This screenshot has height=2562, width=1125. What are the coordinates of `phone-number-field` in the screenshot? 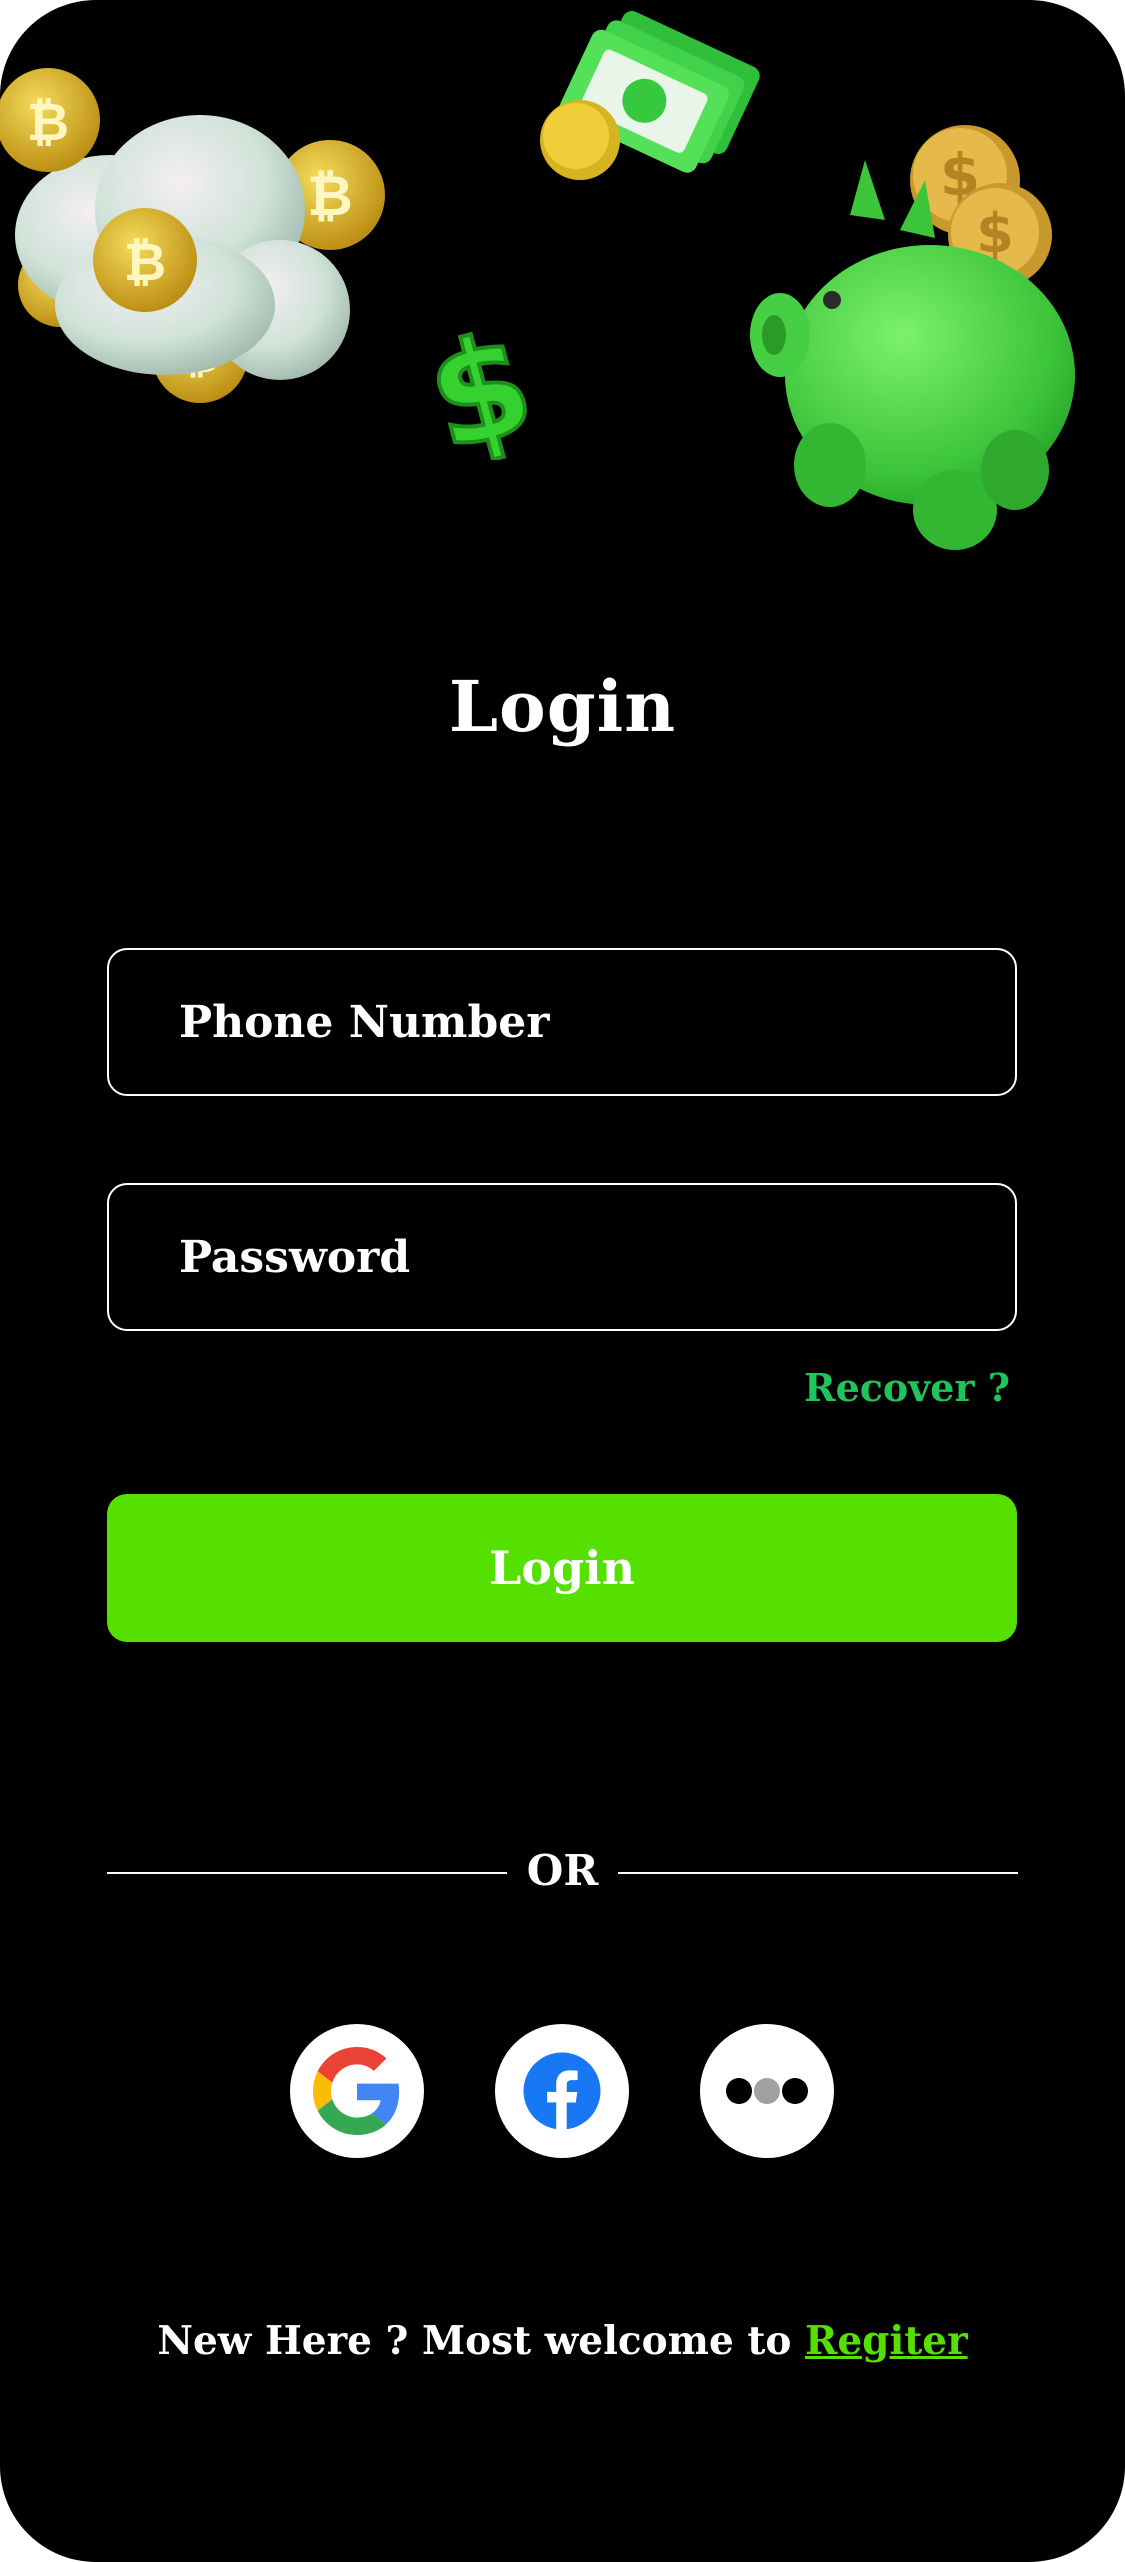 It's located at (562, 1022).